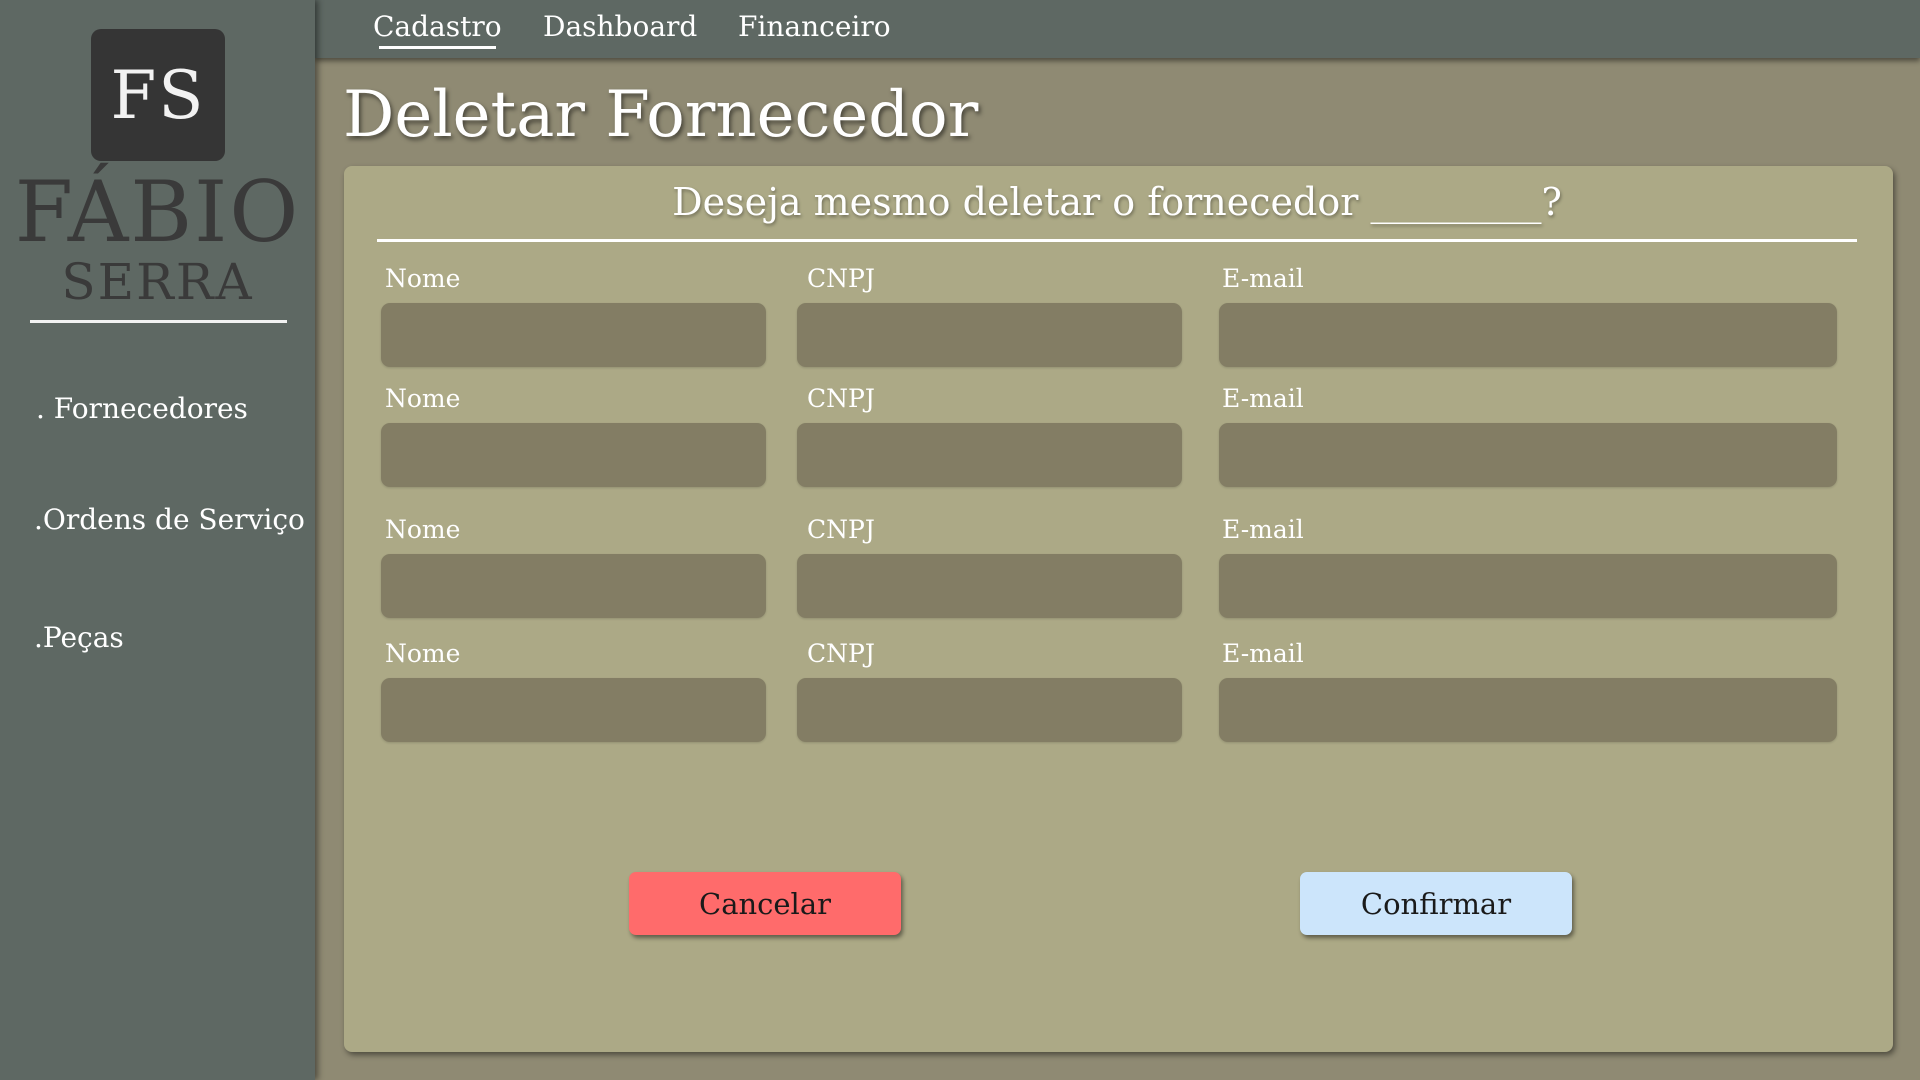  I want to click on sidebar-item-fornecedores: . Fornecedores, so click(142, 408).